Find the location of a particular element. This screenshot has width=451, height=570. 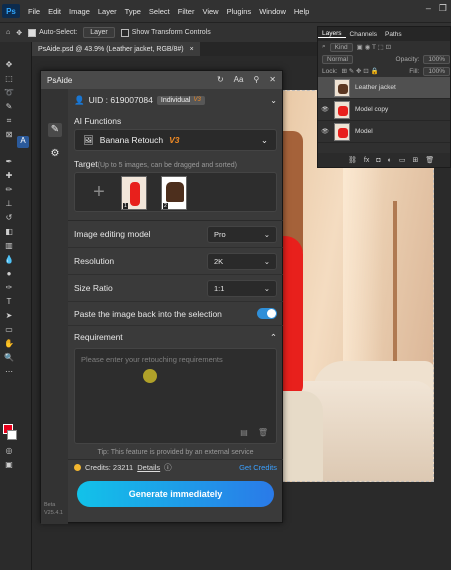

menu-image: Image is located at coordinates (79, 11).